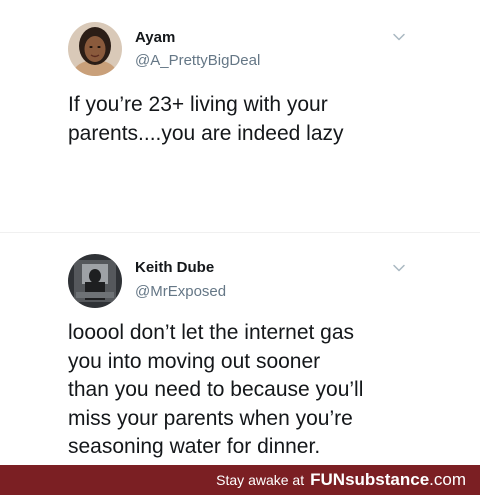 The height and width of the screenshot is (495, 480). What do you see at coordinates (155, 37) in the screenshot?
I see `author-name: Ayam` at bounding box center [155, 37].